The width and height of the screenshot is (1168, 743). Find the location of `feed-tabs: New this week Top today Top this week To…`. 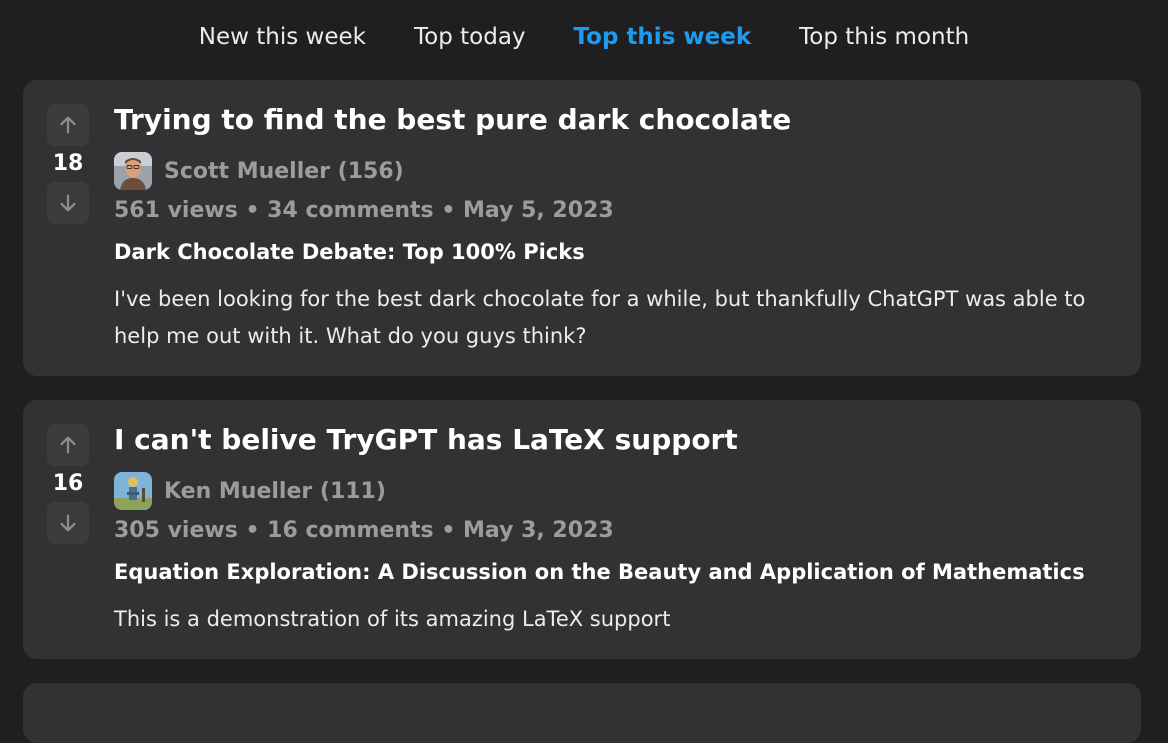

feed-tabs: New this week Top today Top this week To… is located at coordinates (584, 38).